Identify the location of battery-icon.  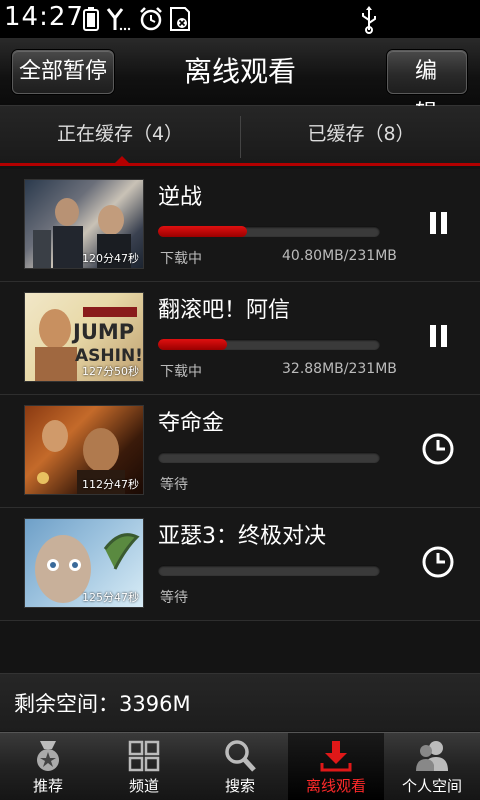
(91, 19).